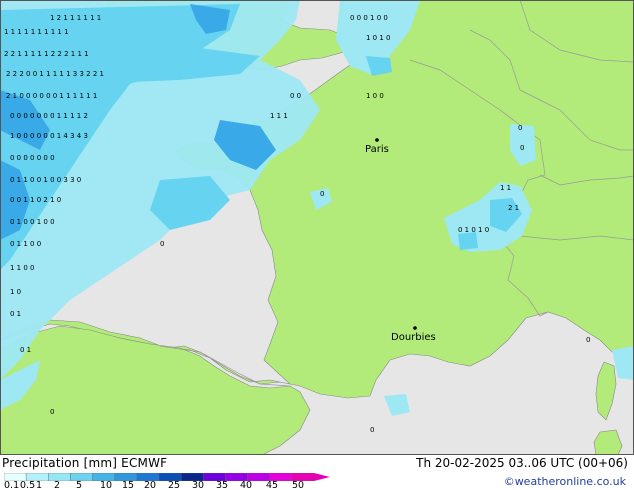 This screenshot has height=490, width=634. I want to click on svg-text: 2 2 2 0 0 1 1 1 1 1 3 3 2 2 1, so click(55, 74).